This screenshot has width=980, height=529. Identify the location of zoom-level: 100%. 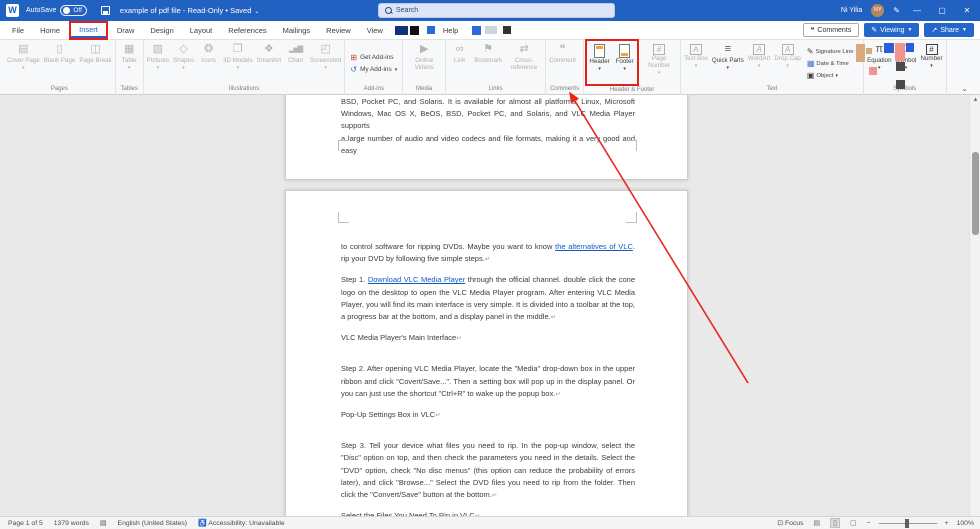
(965, 523).